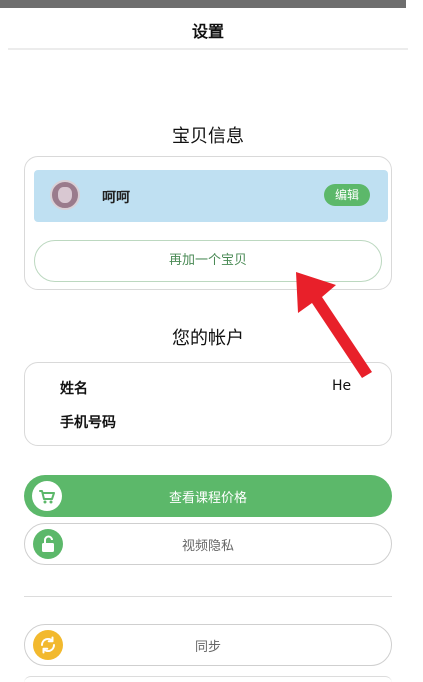  What do you see at coordinates (88, 422) in the screenshot?
I see `phone-label: 手机号码` at bounding box center [88, 422].